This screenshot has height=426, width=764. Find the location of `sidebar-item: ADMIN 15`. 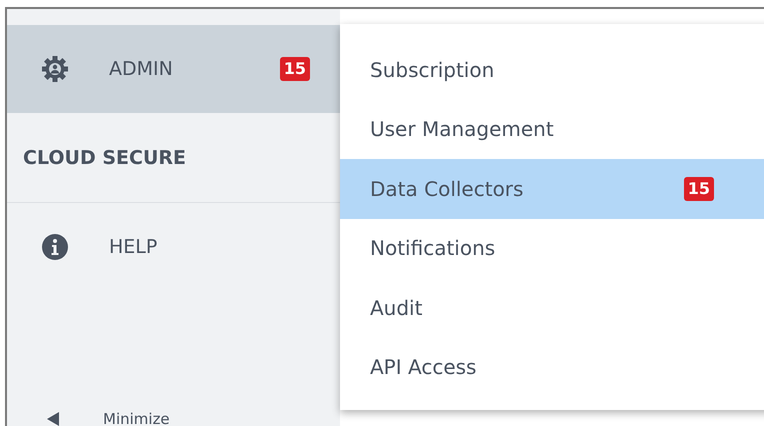

sidebar-item: ADMIN 15 is located at coordinates (173, 69).